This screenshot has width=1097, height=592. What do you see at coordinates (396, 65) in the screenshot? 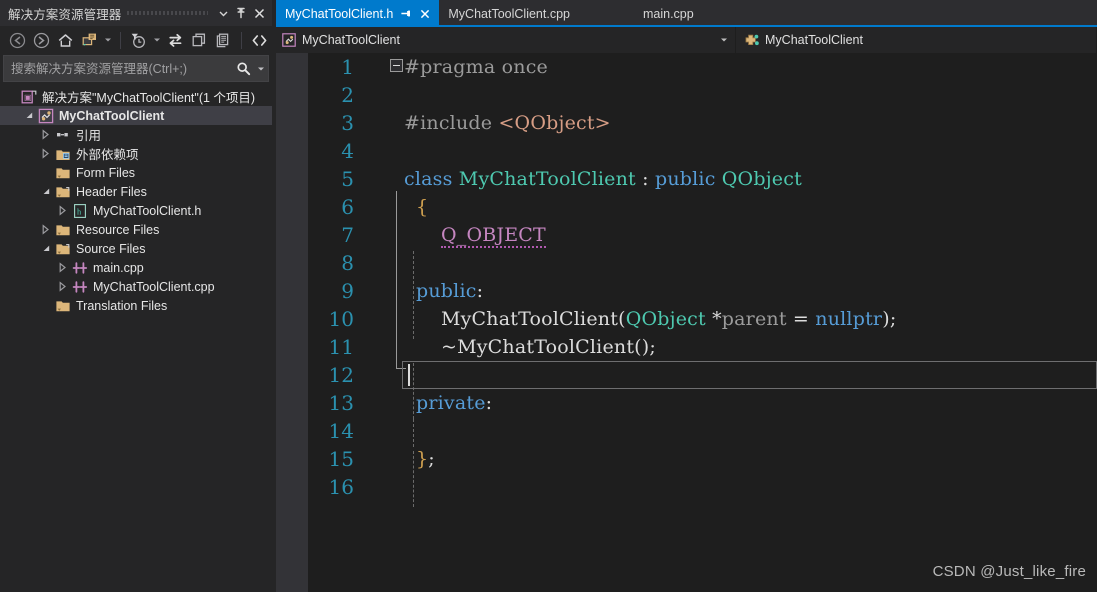
I see `fold-collapse-icon` at bounding box center [396, 65].